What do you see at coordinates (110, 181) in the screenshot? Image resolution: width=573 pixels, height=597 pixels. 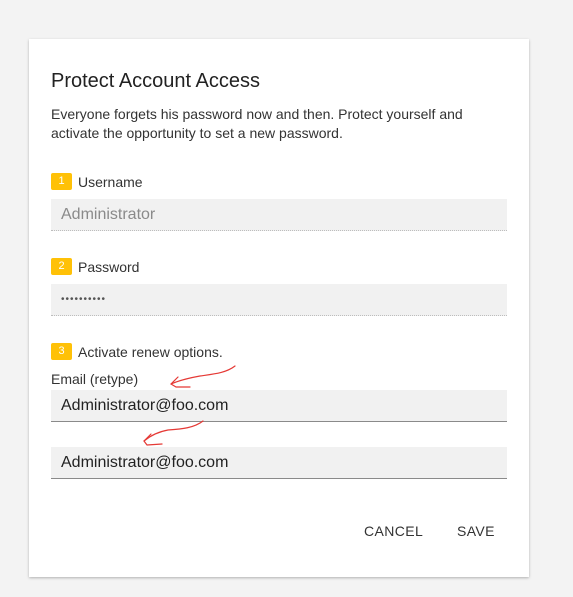 I see `step-label-username: Username` at bounding box center [110, 181].